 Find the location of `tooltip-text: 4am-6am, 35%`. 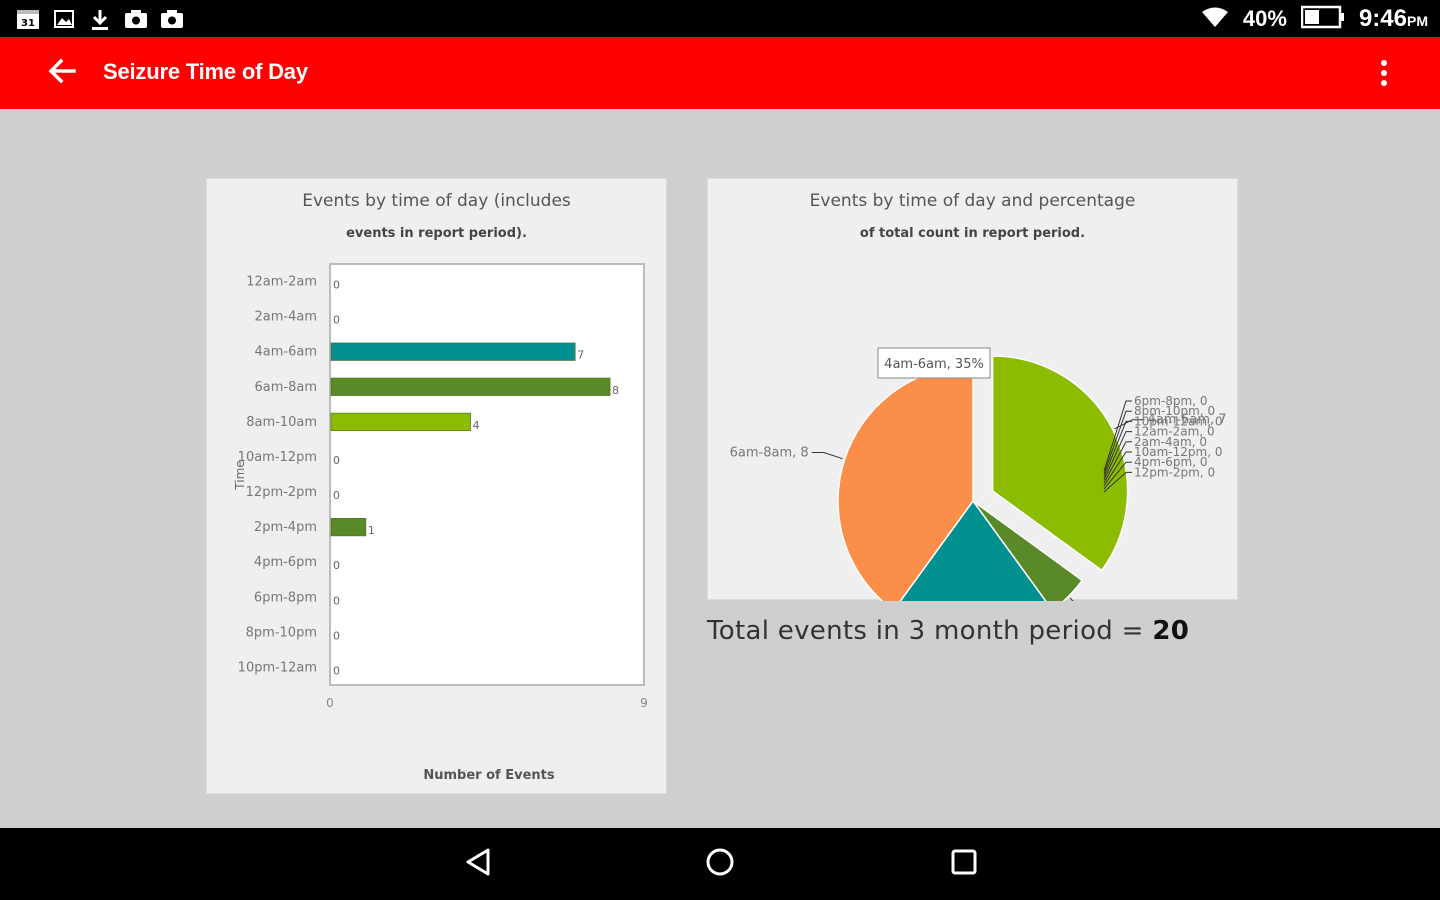

tooltip-text: 4am-6am, 35% is located at coordinates (934, 364).